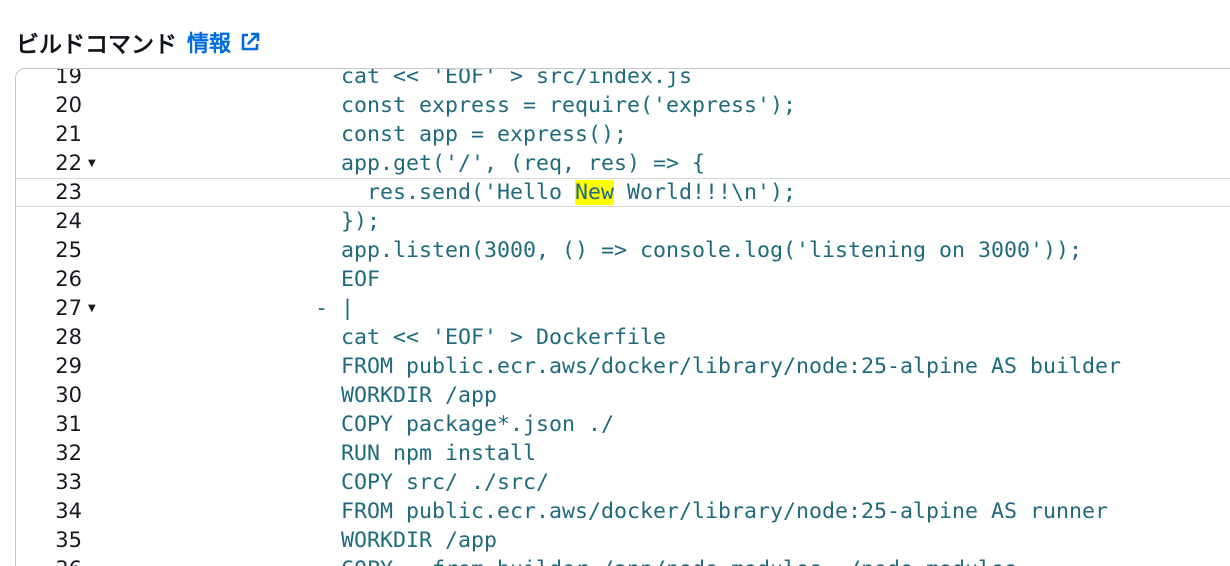  I want to click on code-text: COPY package*.json ./, so click(360, 424).